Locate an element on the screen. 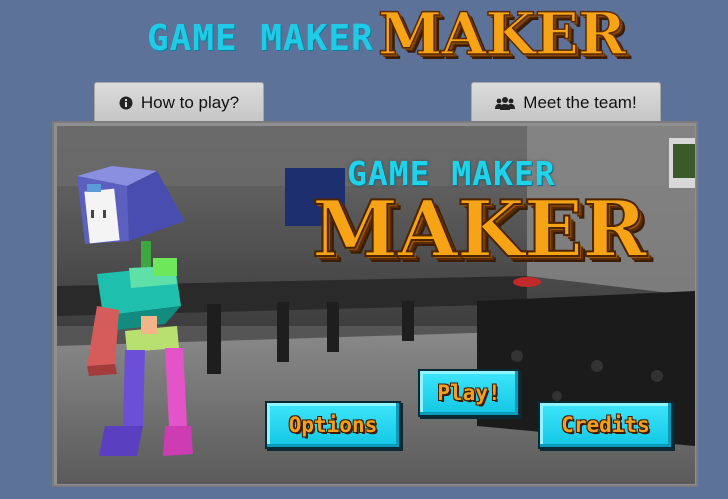  credits-button: Credits is located at coordinates (605, 425).